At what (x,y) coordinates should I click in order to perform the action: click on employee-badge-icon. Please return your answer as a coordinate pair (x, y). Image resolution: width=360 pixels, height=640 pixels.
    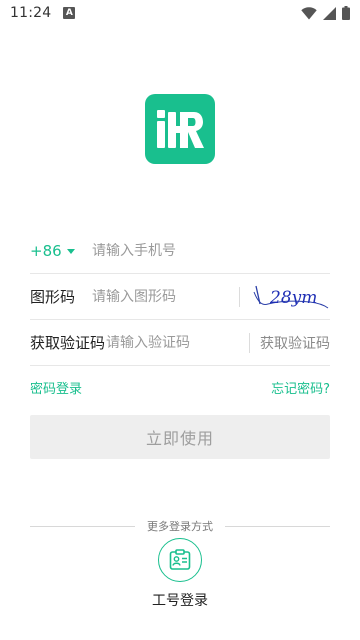
    Looking at the image, I should click on (180, 559).